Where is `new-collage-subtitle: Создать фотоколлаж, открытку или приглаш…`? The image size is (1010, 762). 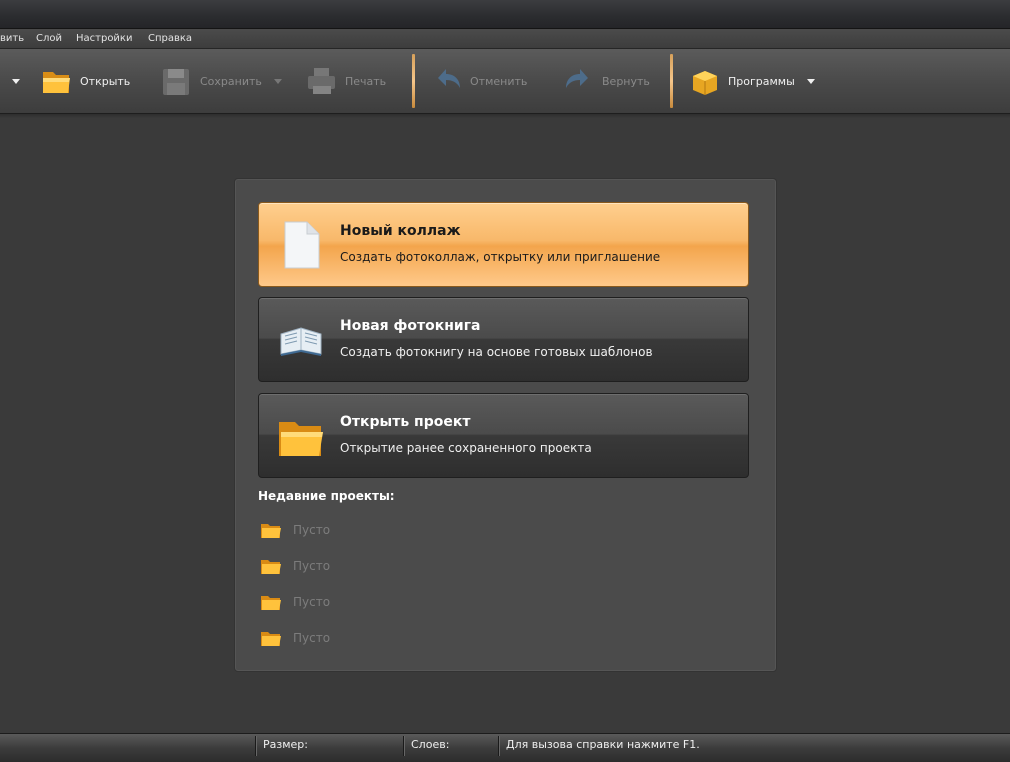
new-collage-subtitle: Создать фотоколлаж, открытку или приглаш… is located at coordinates (500, 257).